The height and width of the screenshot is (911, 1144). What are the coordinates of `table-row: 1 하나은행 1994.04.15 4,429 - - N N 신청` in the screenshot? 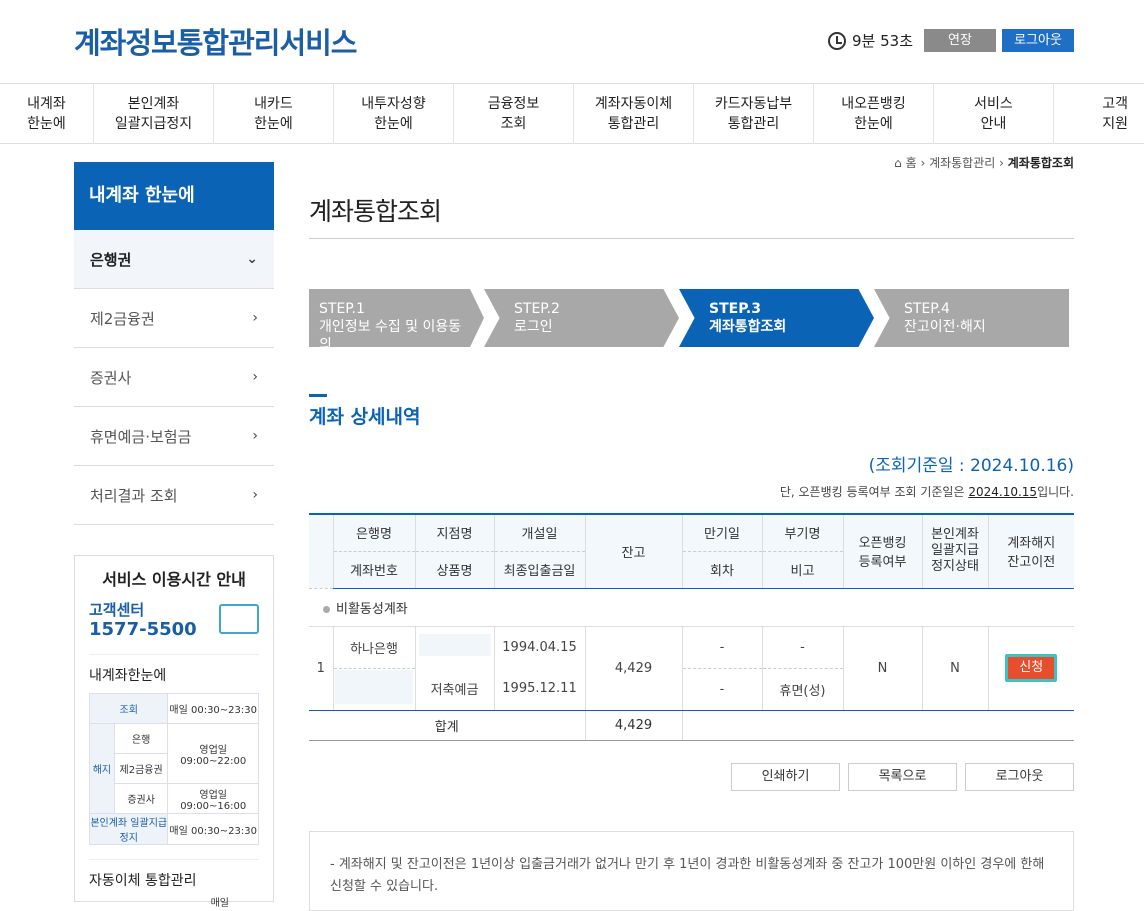 It's located at (691, 668).